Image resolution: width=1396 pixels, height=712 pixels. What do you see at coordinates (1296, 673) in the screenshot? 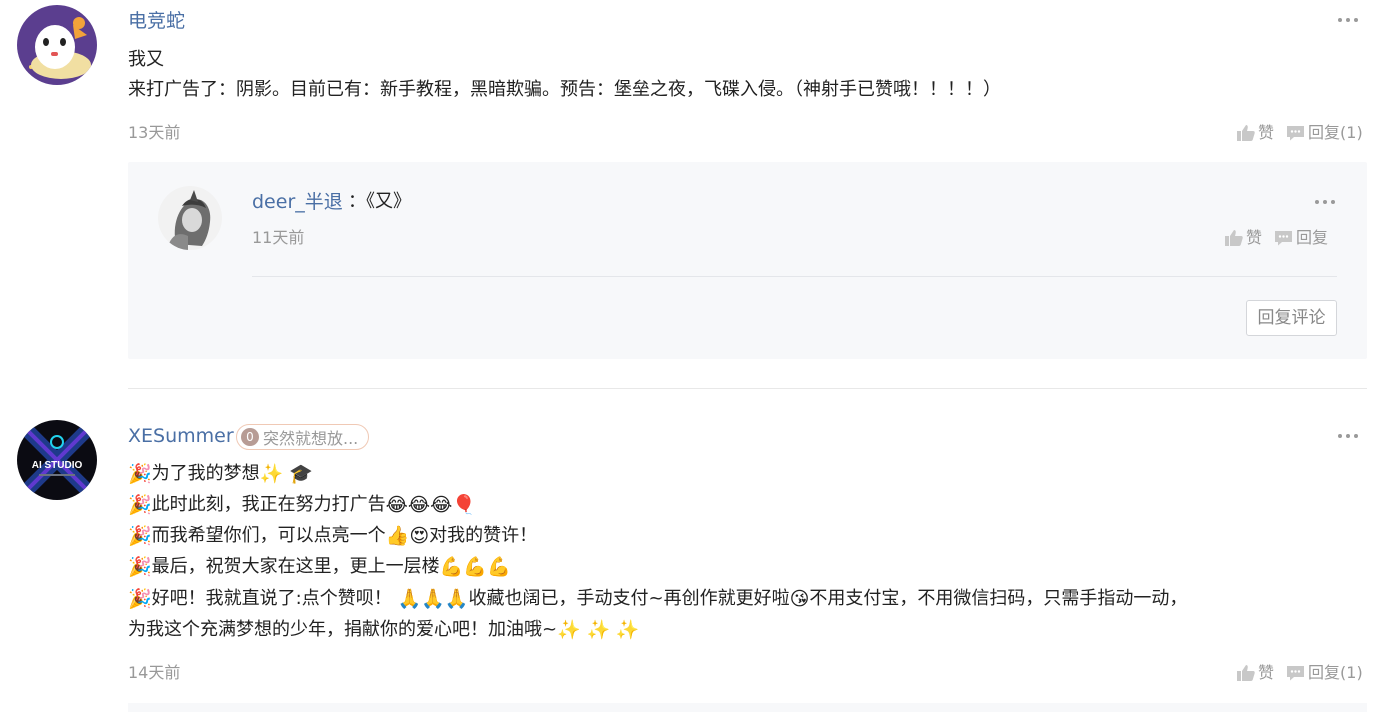
I see `comment-bubble-icon` at bounding box center [1296, 673].